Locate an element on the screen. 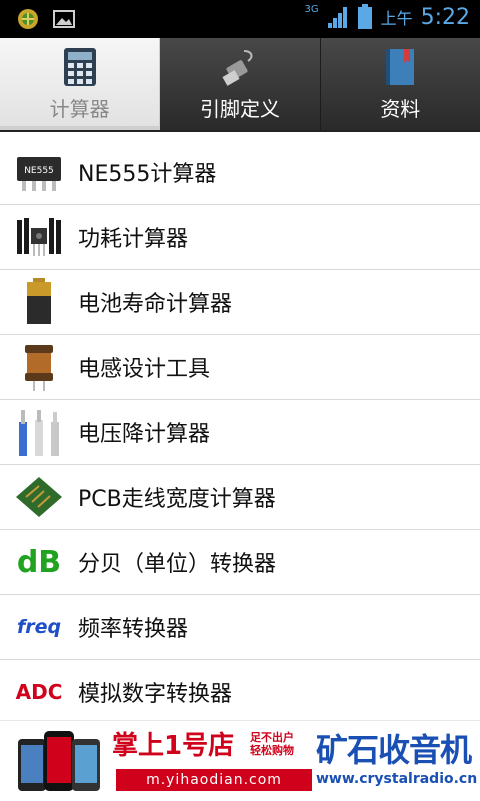 This screenshot has width=480, height=801. battery-status-icon is located at coordinates (364, 16).